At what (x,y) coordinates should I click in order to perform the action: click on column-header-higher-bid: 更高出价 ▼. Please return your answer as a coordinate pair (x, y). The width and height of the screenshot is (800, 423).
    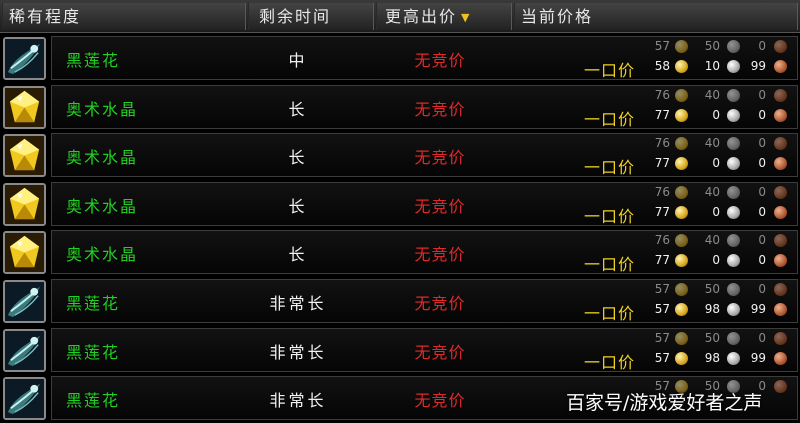
    Looking at the image, I should click on (444, 16).